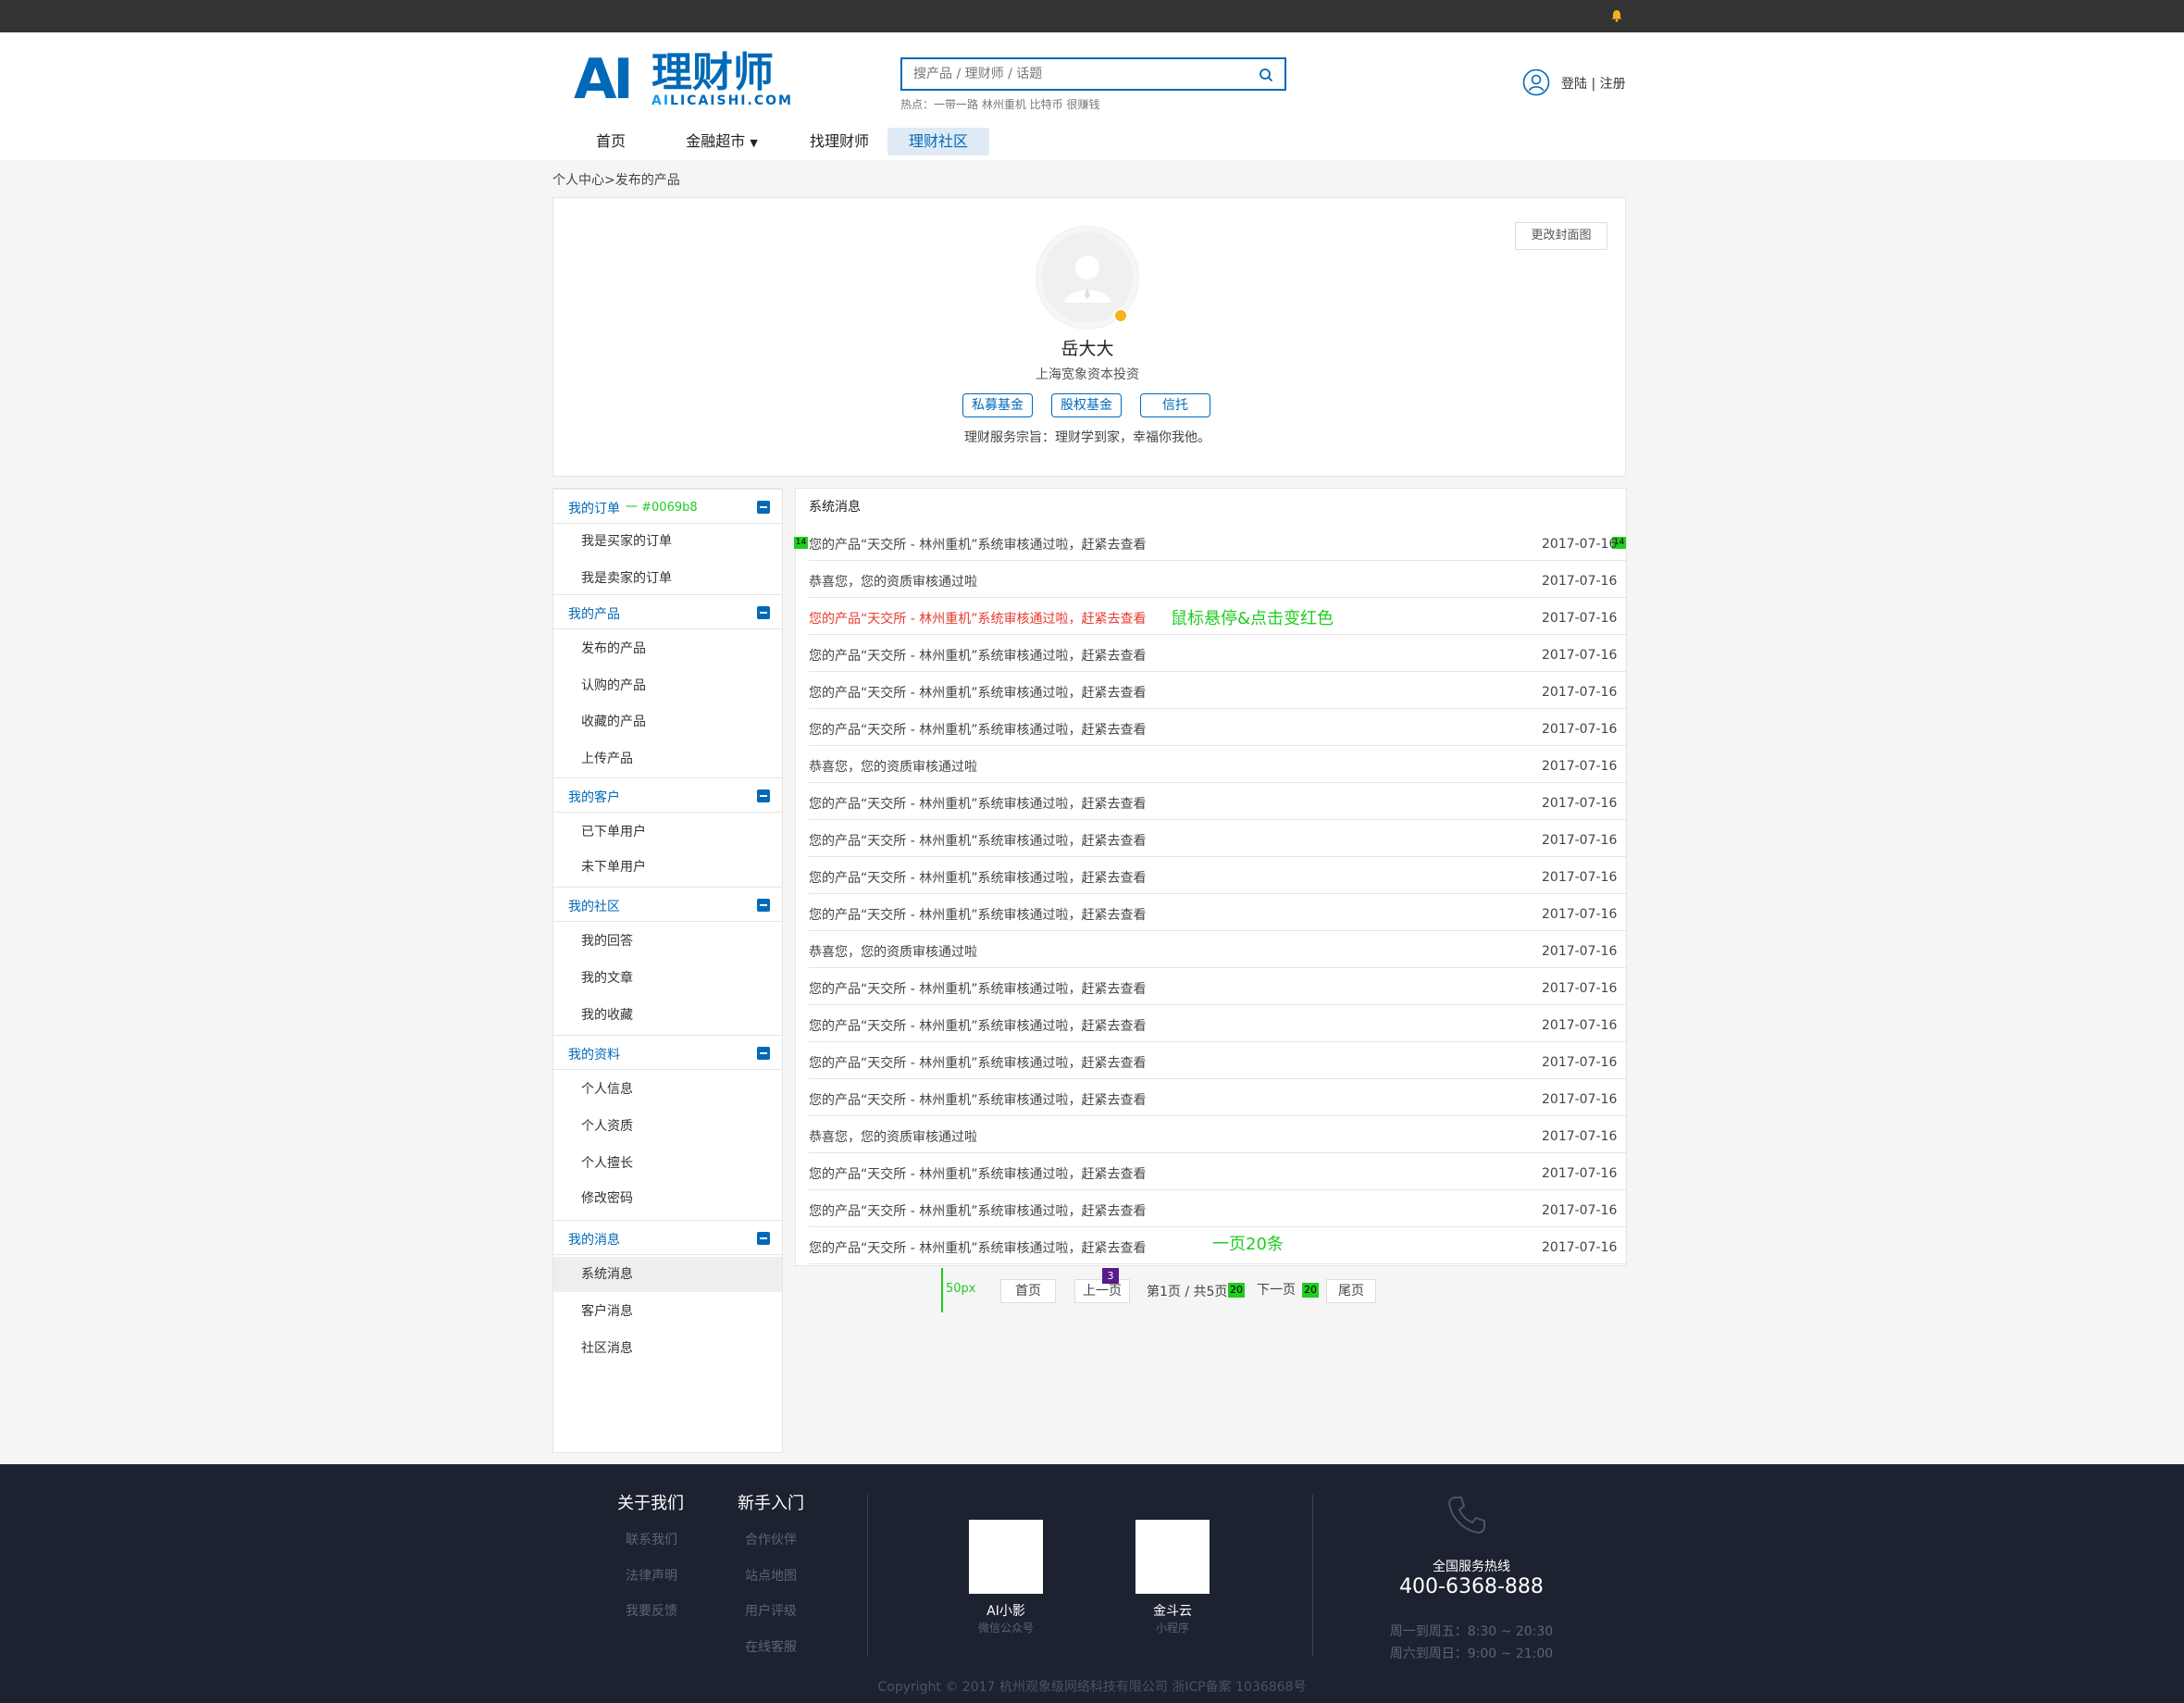 This screenshot has width=2184, height=1703. Describe the element at coordinates (1536, 82) in the screenshot. I see `user-icon` at that location.